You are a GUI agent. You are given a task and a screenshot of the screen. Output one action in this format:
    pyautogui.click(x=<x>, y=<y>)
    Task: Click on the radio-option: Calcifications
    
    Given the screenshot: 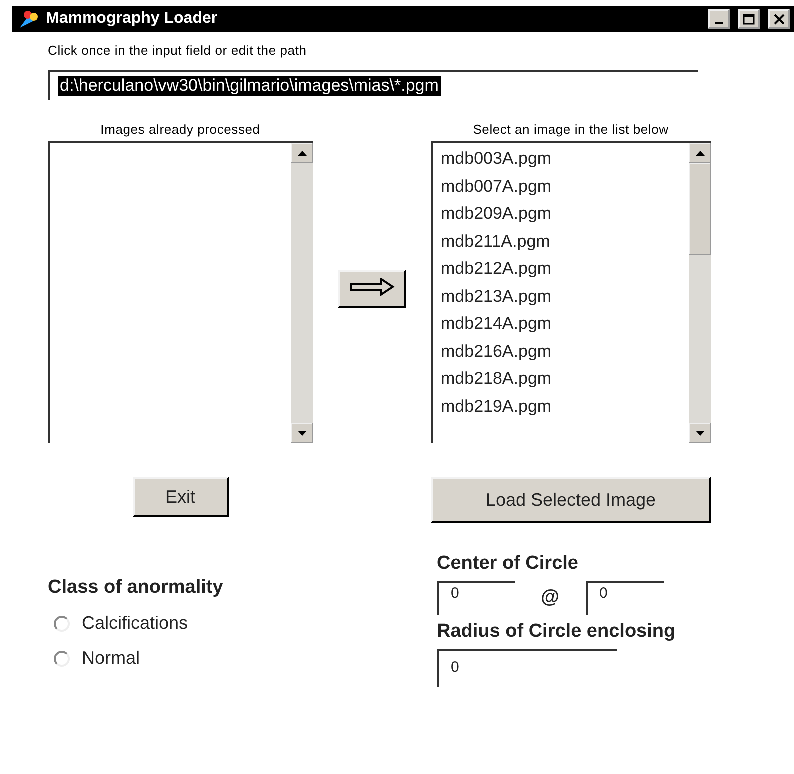 What is the action you would take?
    pyautogui.click(x=242, y=623)
    